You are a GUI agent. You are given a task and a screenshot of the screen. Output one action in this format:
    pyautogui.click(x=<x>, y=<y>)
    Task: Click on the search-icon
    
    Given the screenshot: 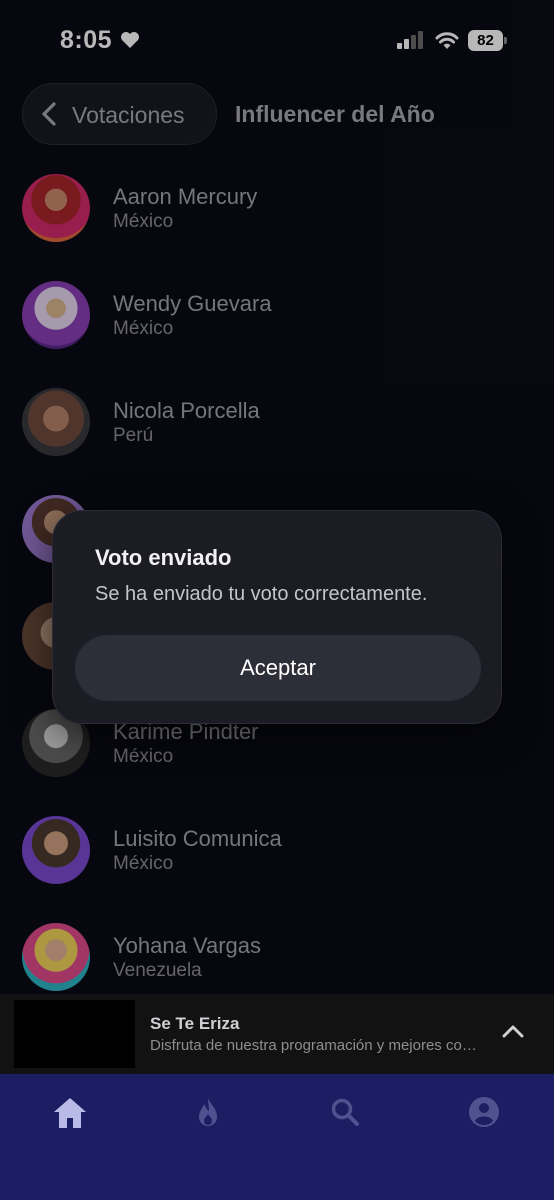 What is the action you would take?
    pyautogui.click(x=345, y=1112)
    